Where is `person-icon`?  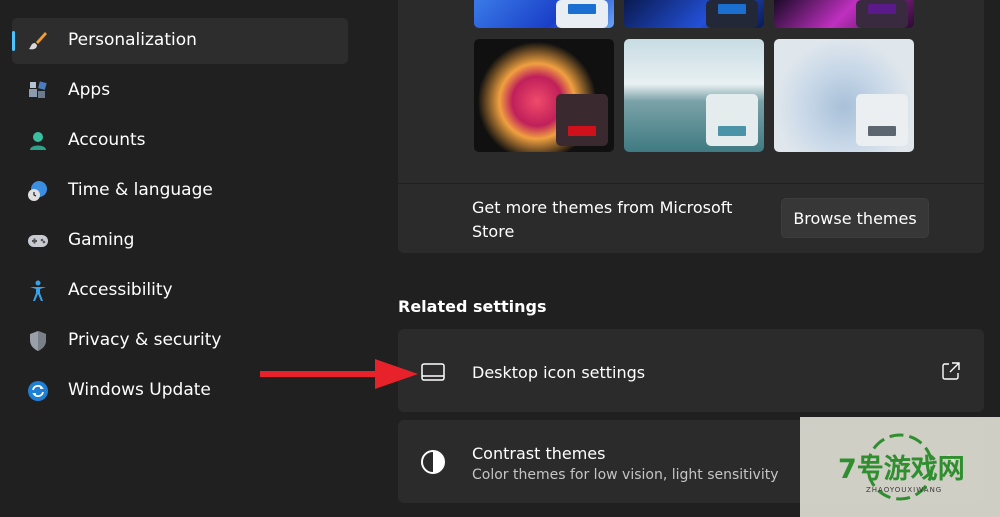
person-icon is located at coordinates (38, 141).